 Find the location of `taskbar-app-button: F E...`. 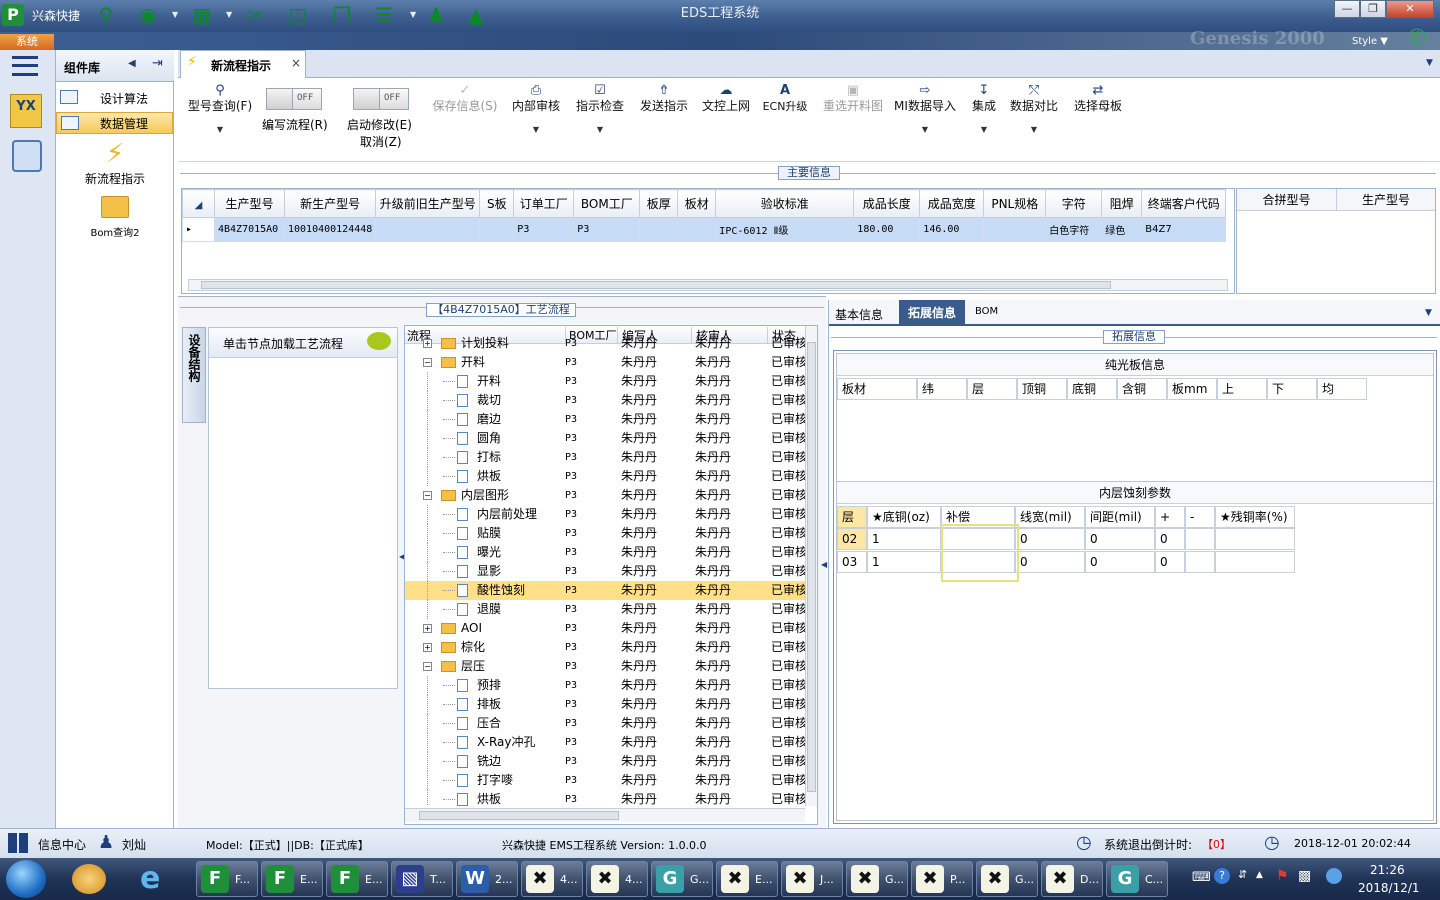

taskbar-app-button: F E... is located at coordinates (292, 879).